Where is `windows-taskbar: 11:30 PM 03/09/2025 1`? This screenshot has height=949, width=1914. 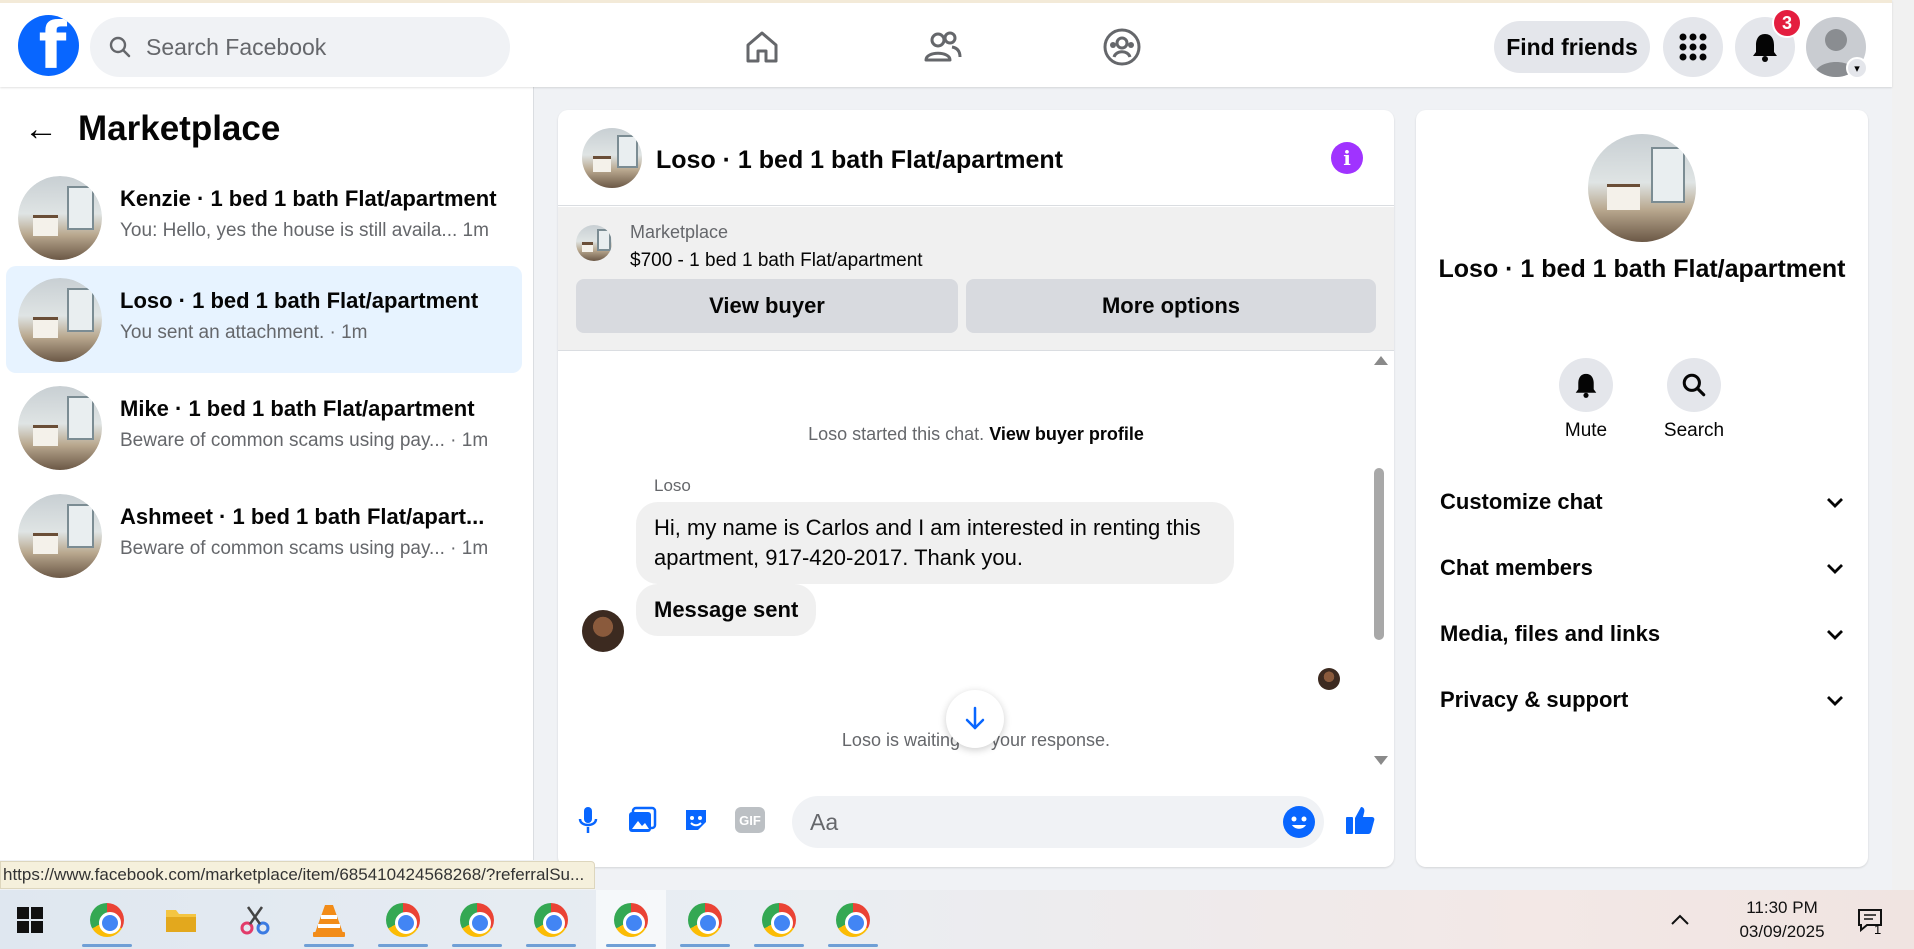
windows-taskbar: 11:30 PM 03/09/2025 1 is located at coordinates (957, 919).